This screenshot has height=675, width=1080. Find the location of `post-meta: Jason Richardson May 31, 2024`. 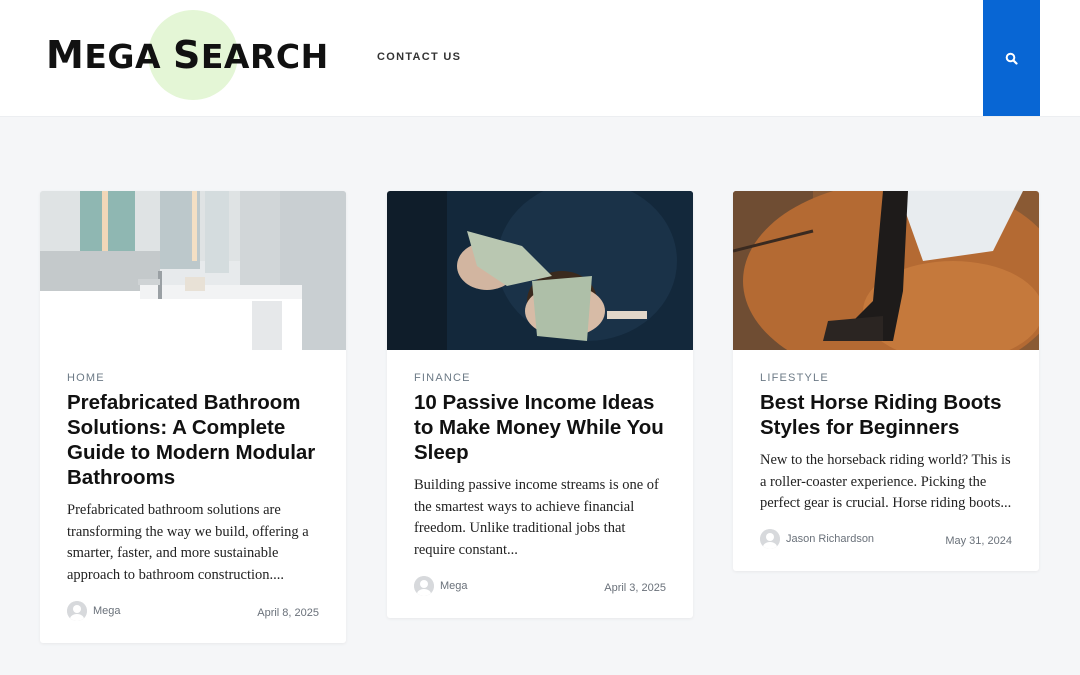

post-meta: Jason Richardson May 31, 2024 is located at coordinates (886, 540).